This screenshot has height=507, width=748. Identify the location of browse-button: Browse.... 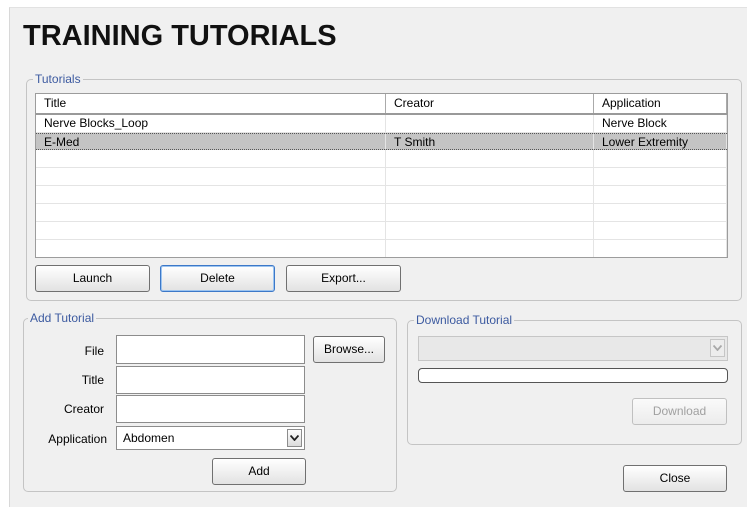
(349, 349).